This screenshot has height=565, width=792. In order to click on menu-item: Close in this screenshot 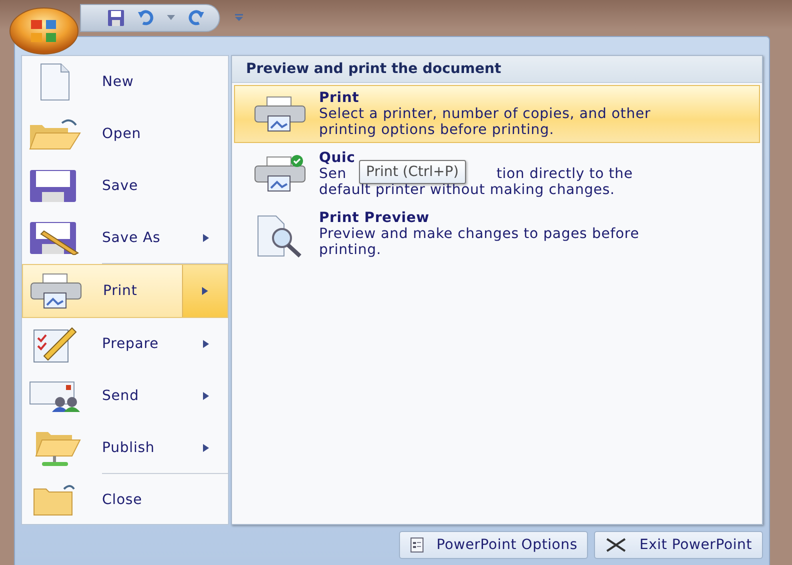, I will do `click(125, 500)`.